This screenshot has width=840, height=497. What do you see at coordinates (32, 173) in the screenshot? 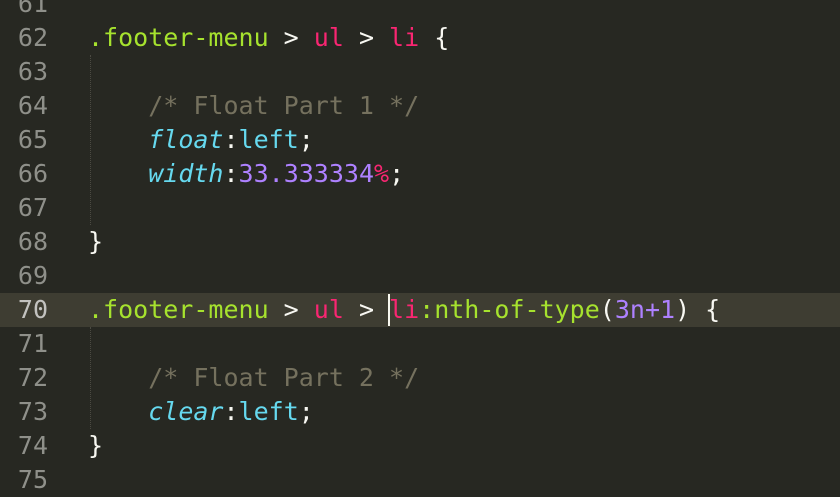
I see `line-number: 66` at bounding box center [32, 173].